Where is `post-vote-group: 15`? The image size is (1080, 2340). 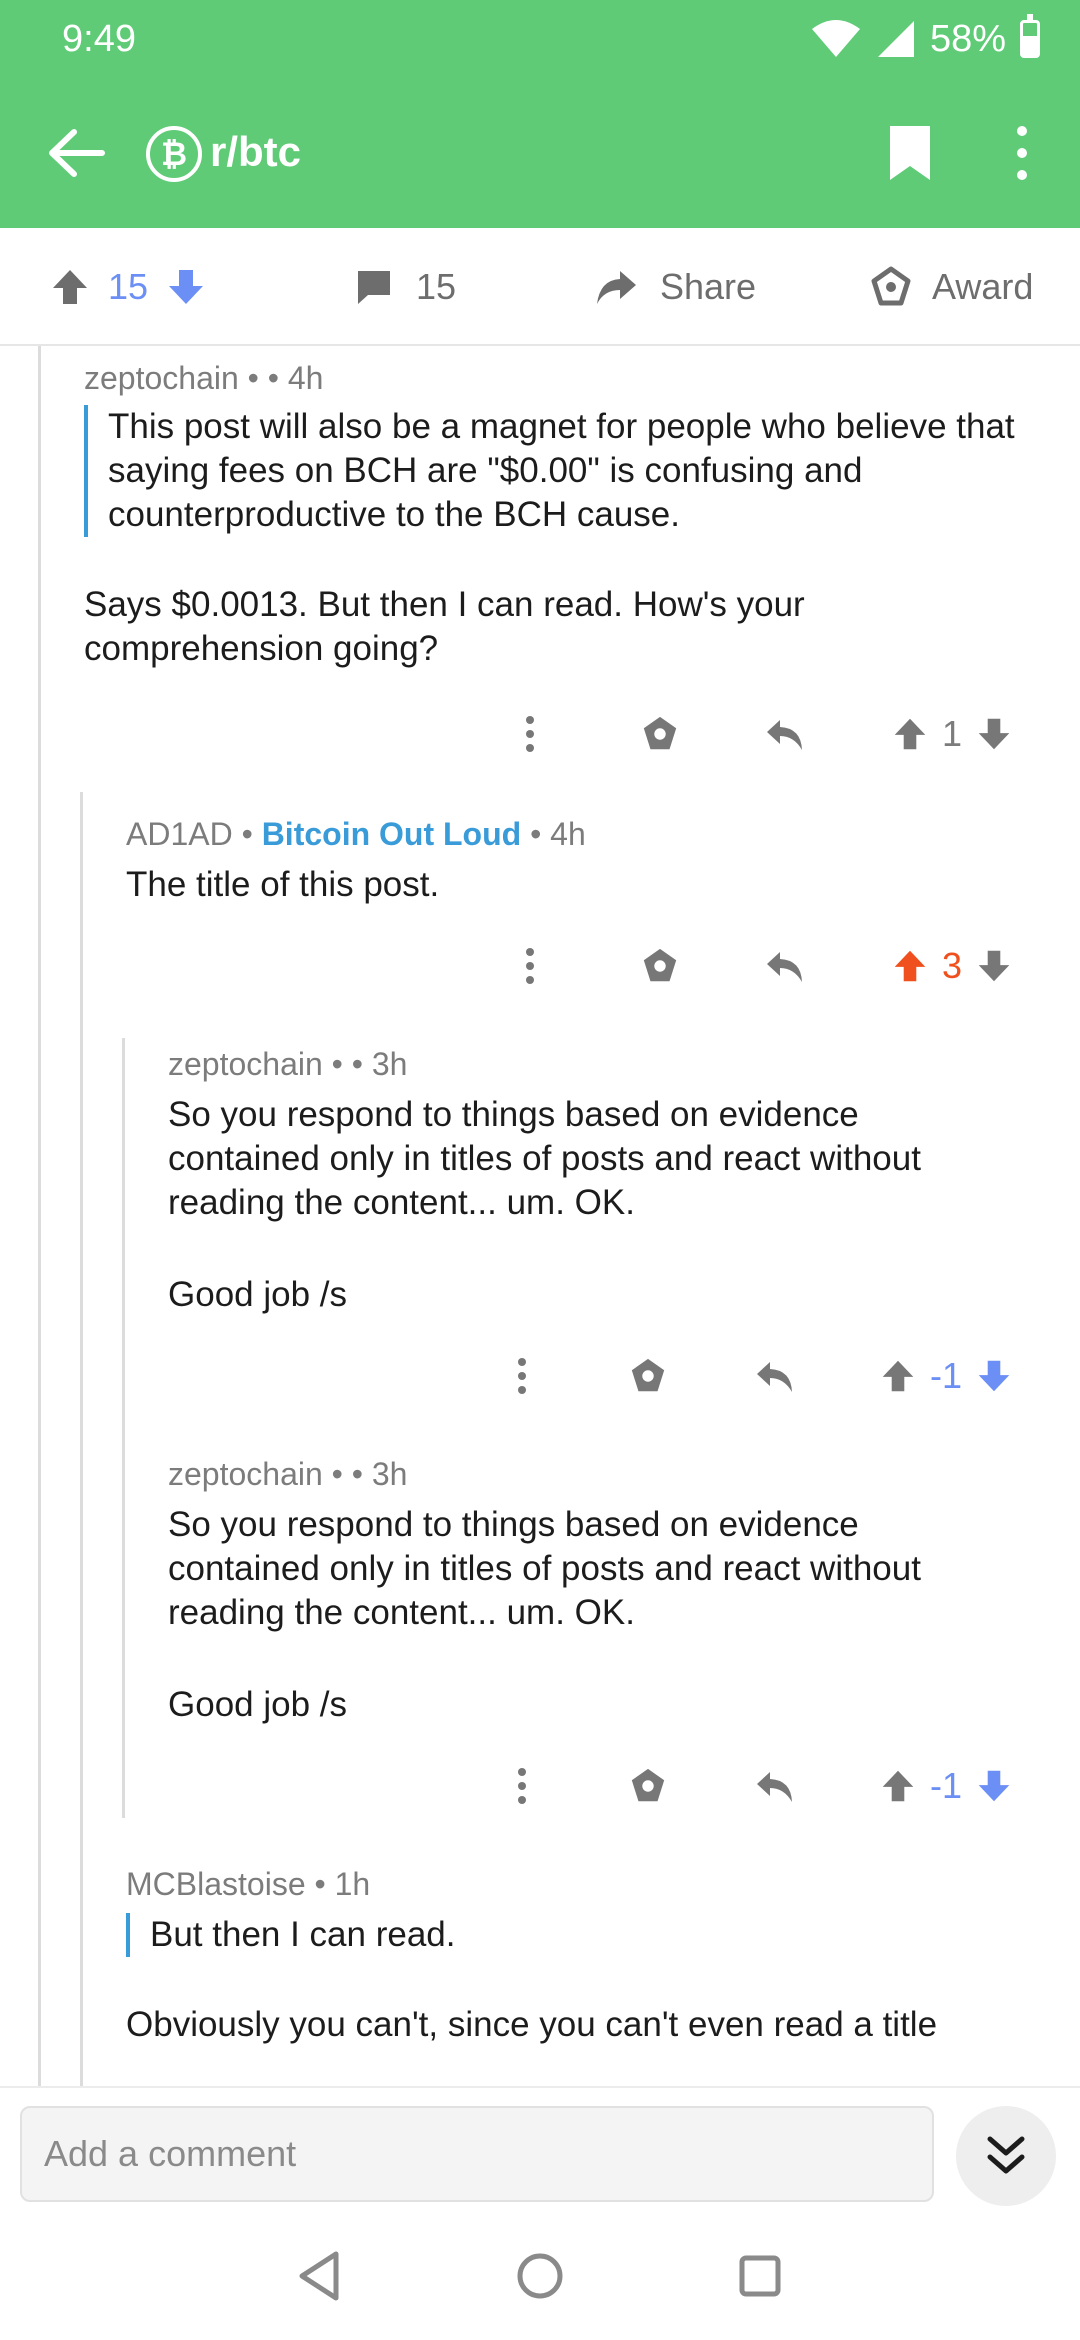
post-vote-group: 15 is located at coordinates (128, 287).